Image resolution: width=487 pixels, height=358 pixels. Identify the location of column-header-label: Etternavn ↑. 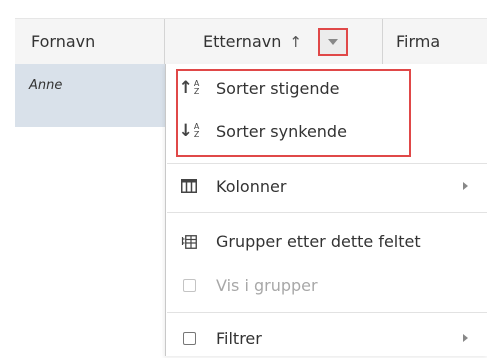
(252, 41).